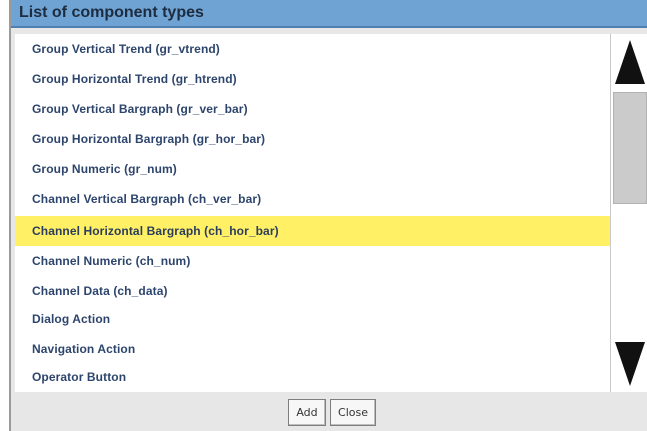  What do you see at coordinates (314, 199) in the screenshot?
I see `list-item: Channel Vertical Bargraph (ch_ver_bar)` at bounding box center [314, 199].